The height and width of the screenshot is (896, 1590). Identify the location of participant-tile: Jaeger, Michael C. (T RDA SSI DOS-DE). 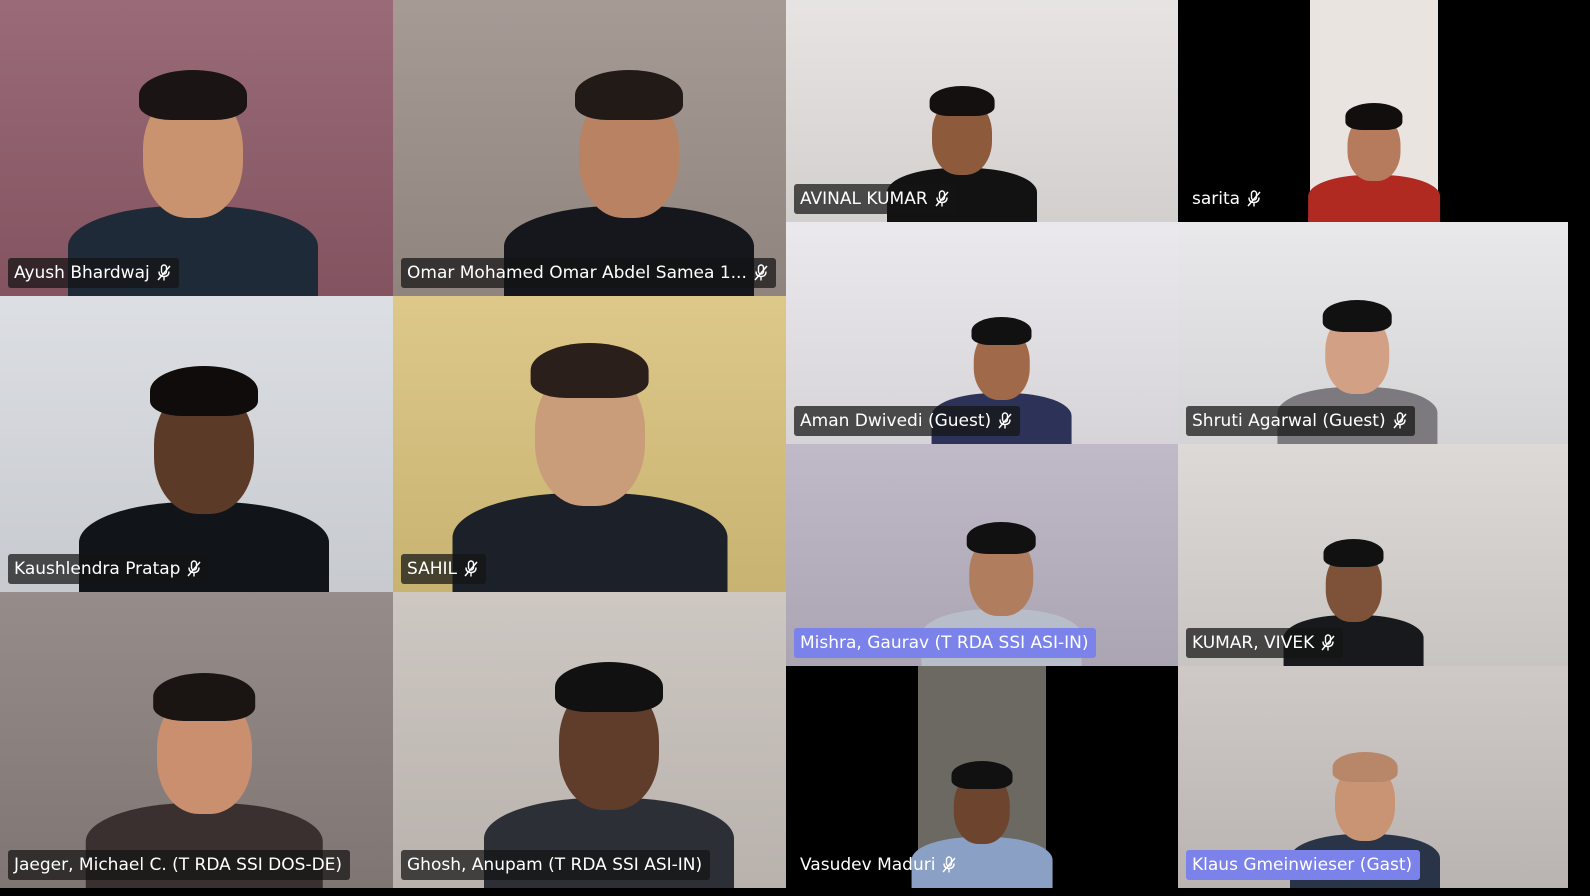
(196, 740).